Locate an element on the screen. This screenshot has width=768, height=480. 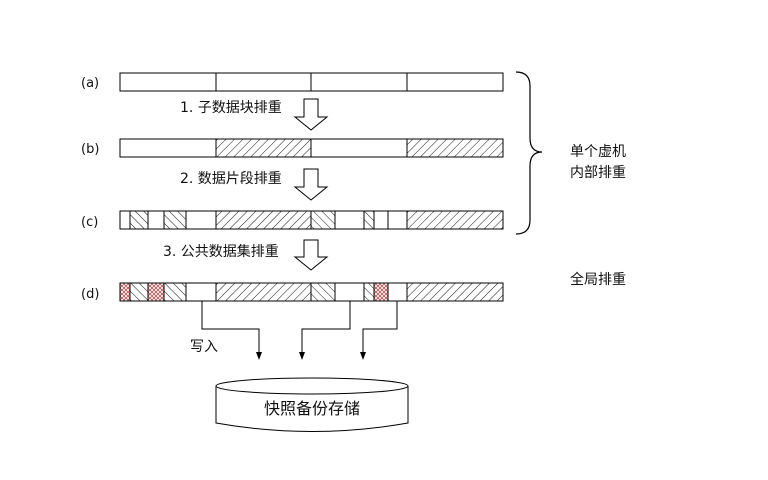
right-brace is located at coordinates (529, 153).